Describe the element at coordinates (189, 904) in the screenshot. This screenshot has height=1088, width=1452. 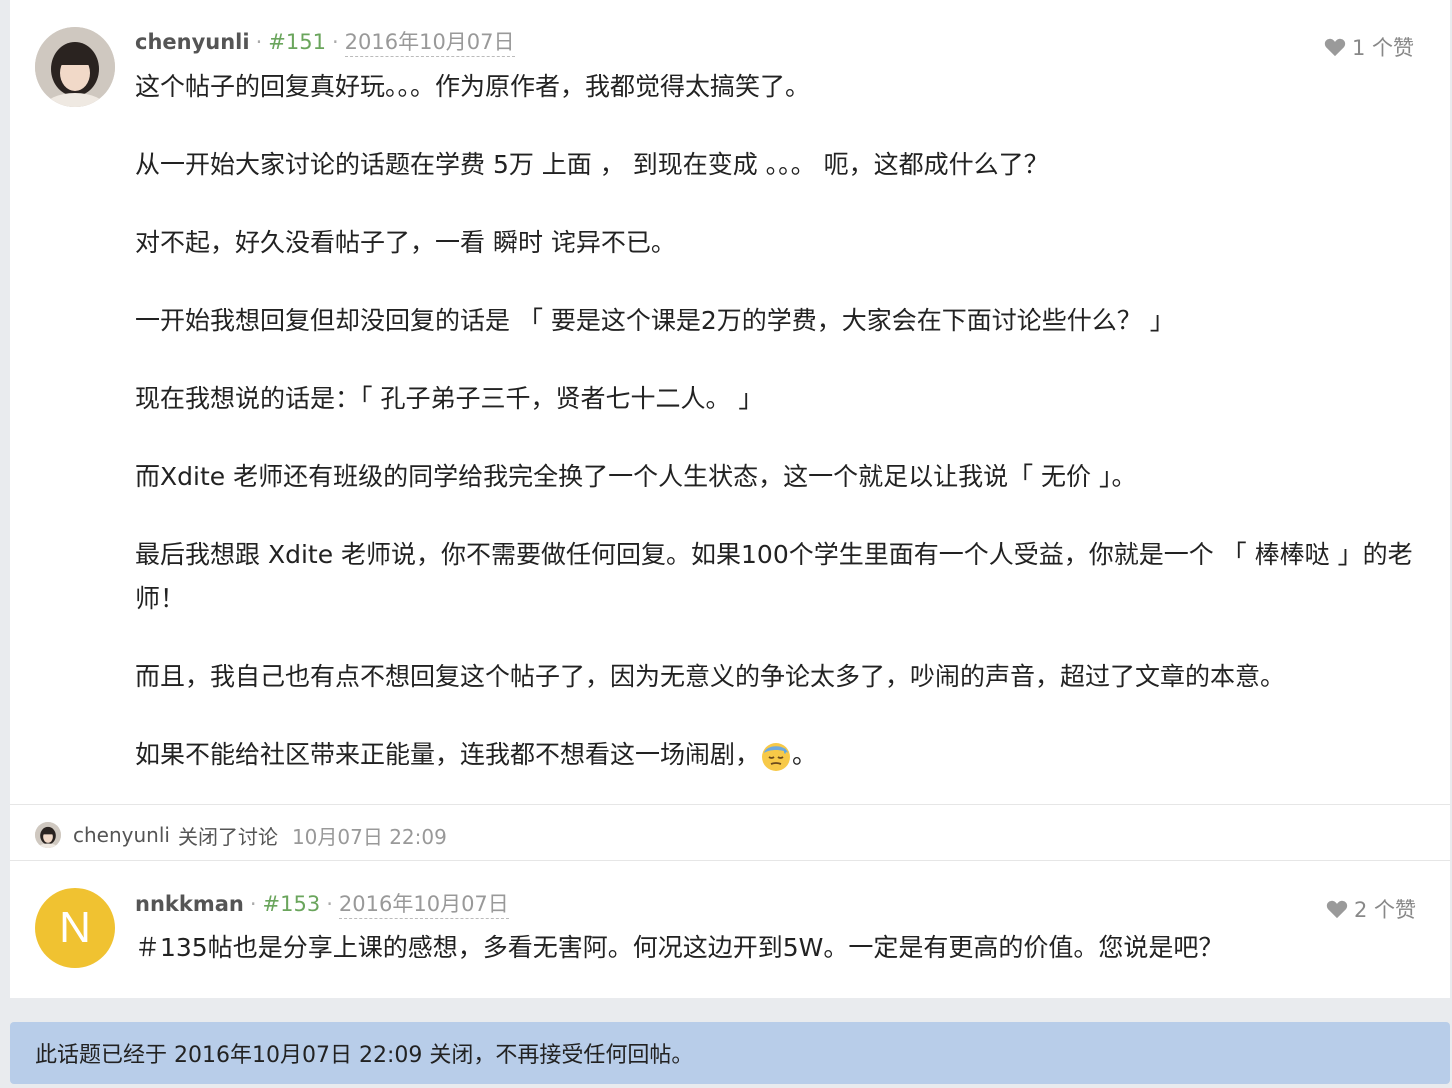
I see `post-username: nnkkman` at that location.